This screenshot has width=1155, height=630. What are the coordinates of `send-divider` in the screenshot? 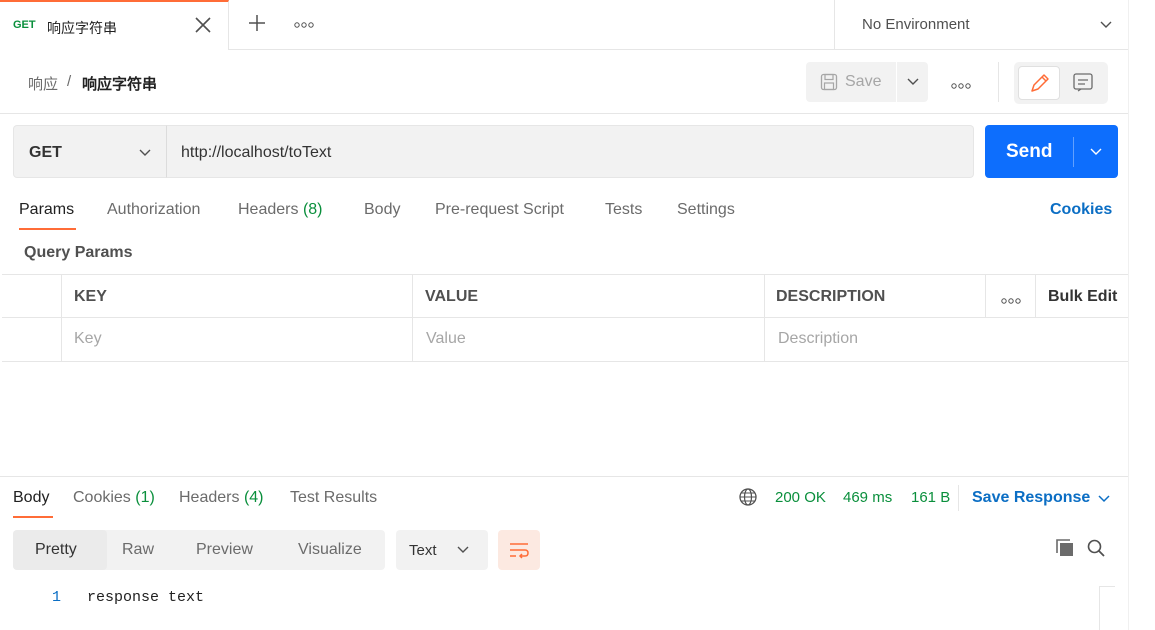 It's located at (1073, 152).